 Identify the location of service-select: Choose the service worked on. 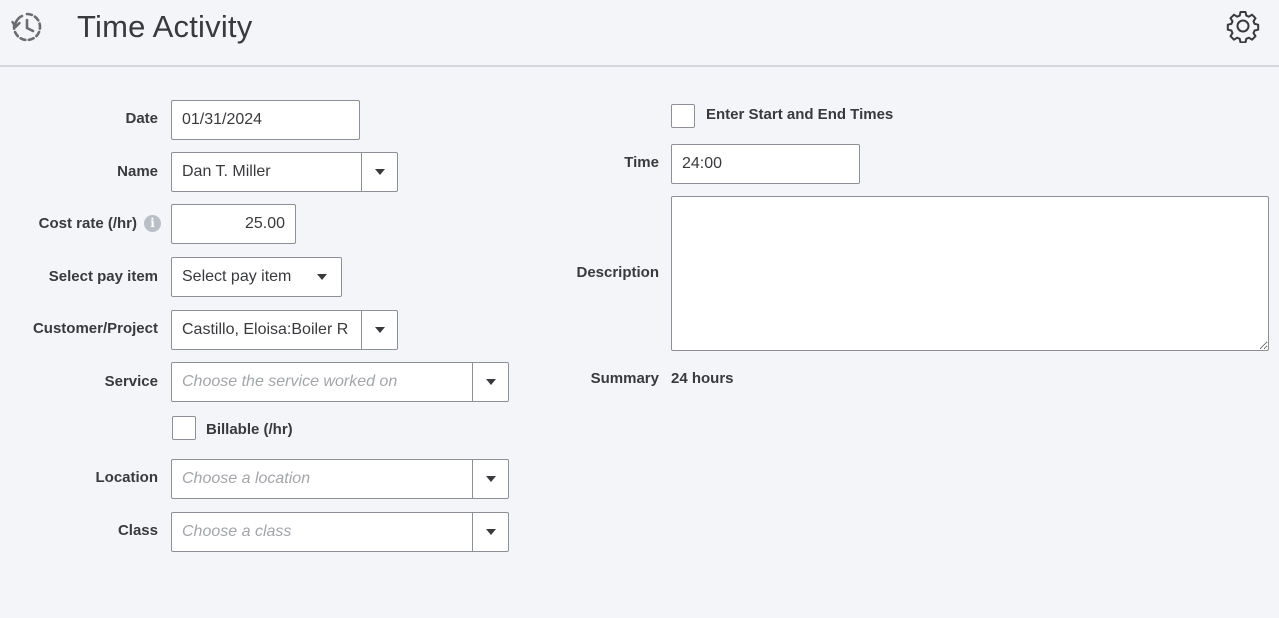
(340, 382).